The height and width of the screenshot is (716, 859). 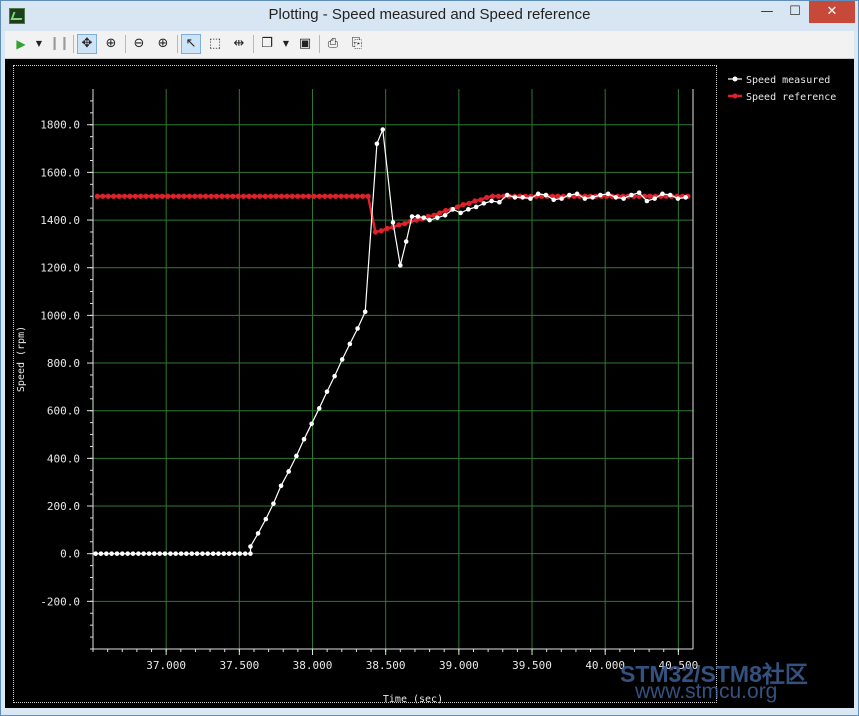 I want to click on y-axis-label: Speed (rpm), so click(x=21, y=359).